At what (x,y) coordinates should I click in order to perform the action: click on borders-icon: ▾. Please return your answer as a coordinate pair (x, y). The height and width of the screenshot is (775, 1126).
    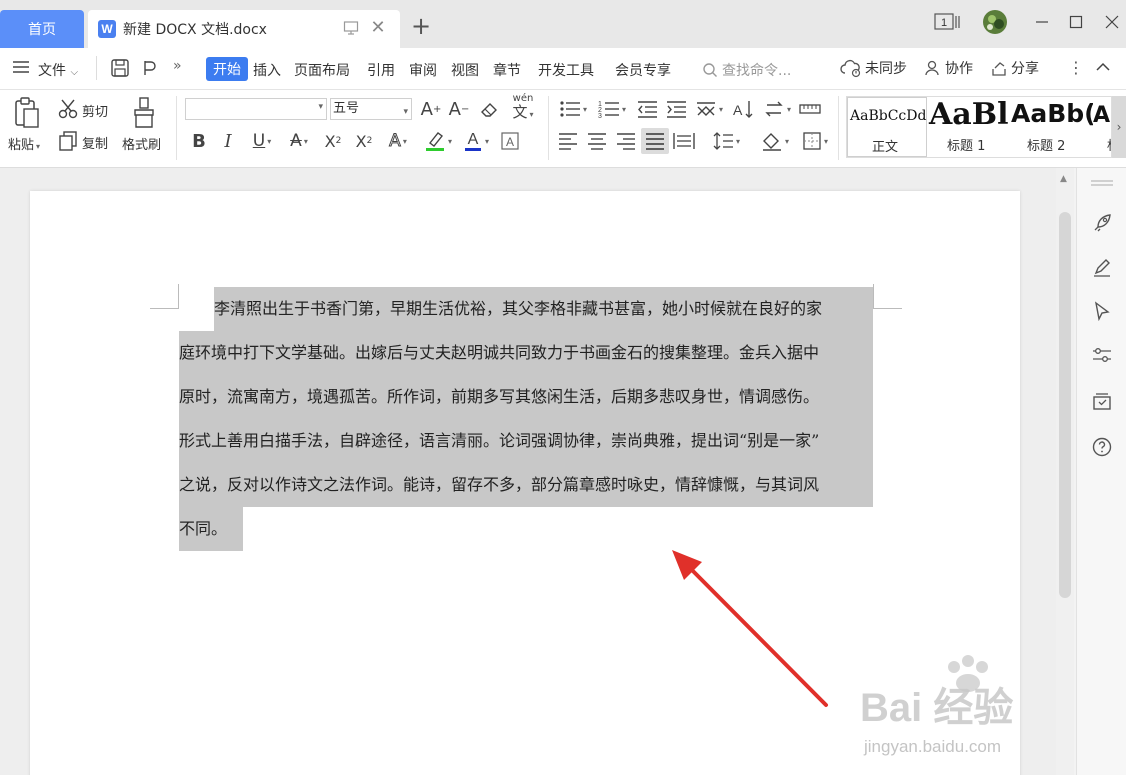
    Looking at the image, I should click on (815, 141).